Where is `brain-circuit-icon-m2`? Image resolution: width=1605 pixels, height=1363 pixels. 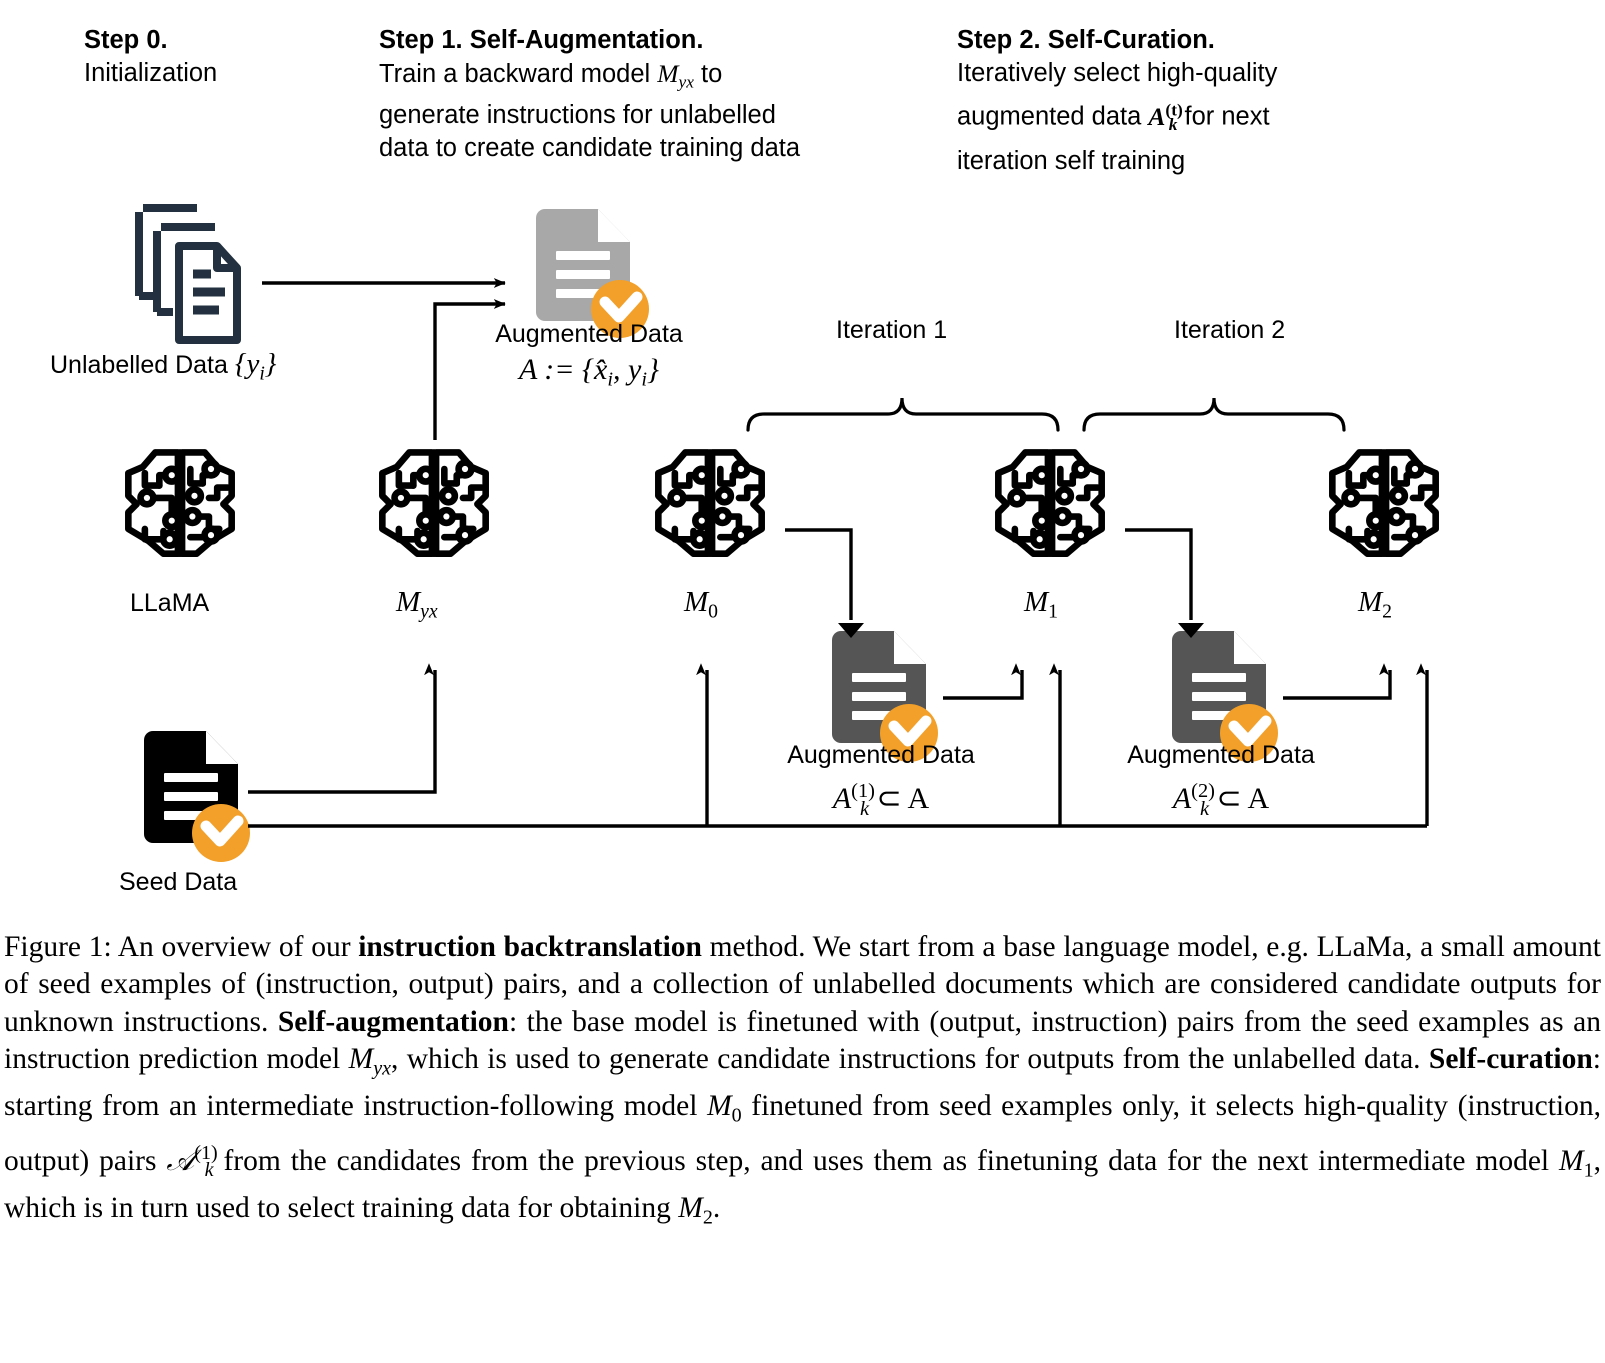 brain-circuit-icon-m2 is located at coordinates (1383, 502).